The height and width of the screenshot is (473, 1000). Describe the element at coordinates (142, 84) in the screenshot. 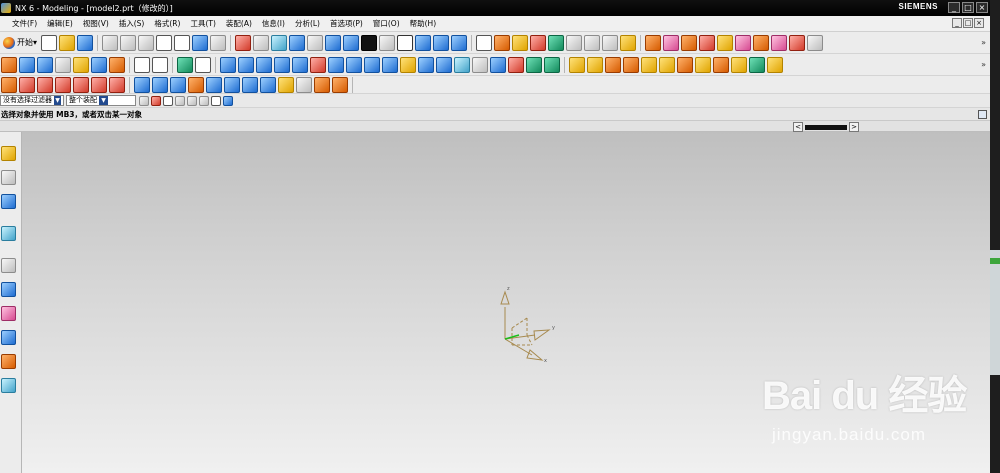

I see `ruled-surface-icon` at that location.